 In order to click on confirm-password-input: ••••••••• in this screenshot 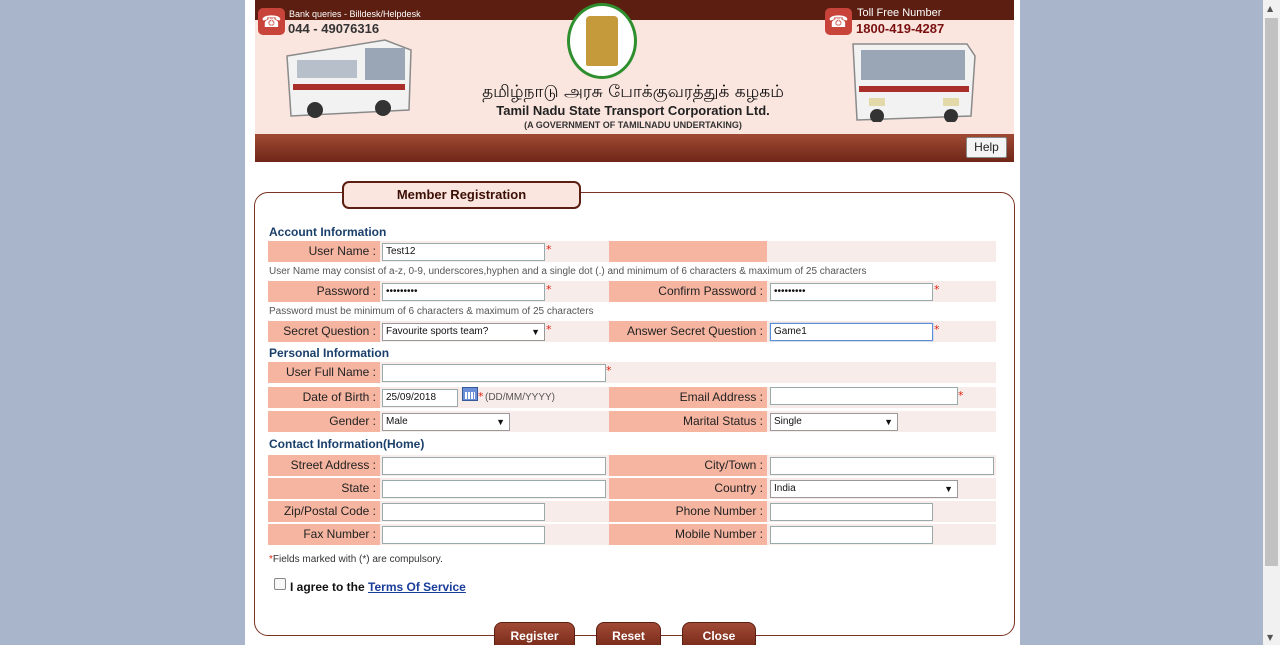, I will do `click(851, 292)`.